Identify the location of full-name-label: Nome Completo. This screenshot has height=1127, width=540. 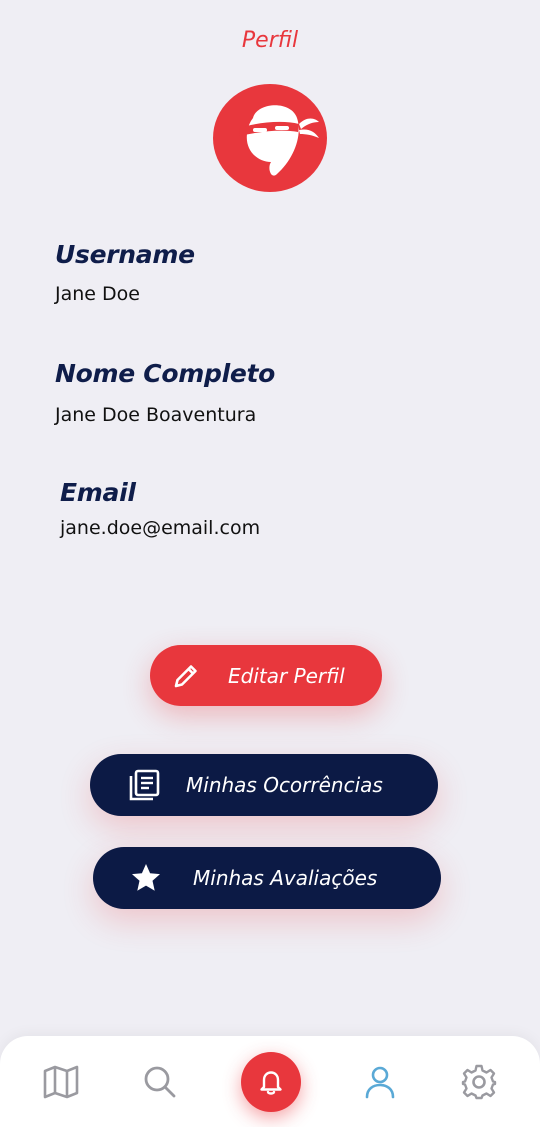
(165, 373).